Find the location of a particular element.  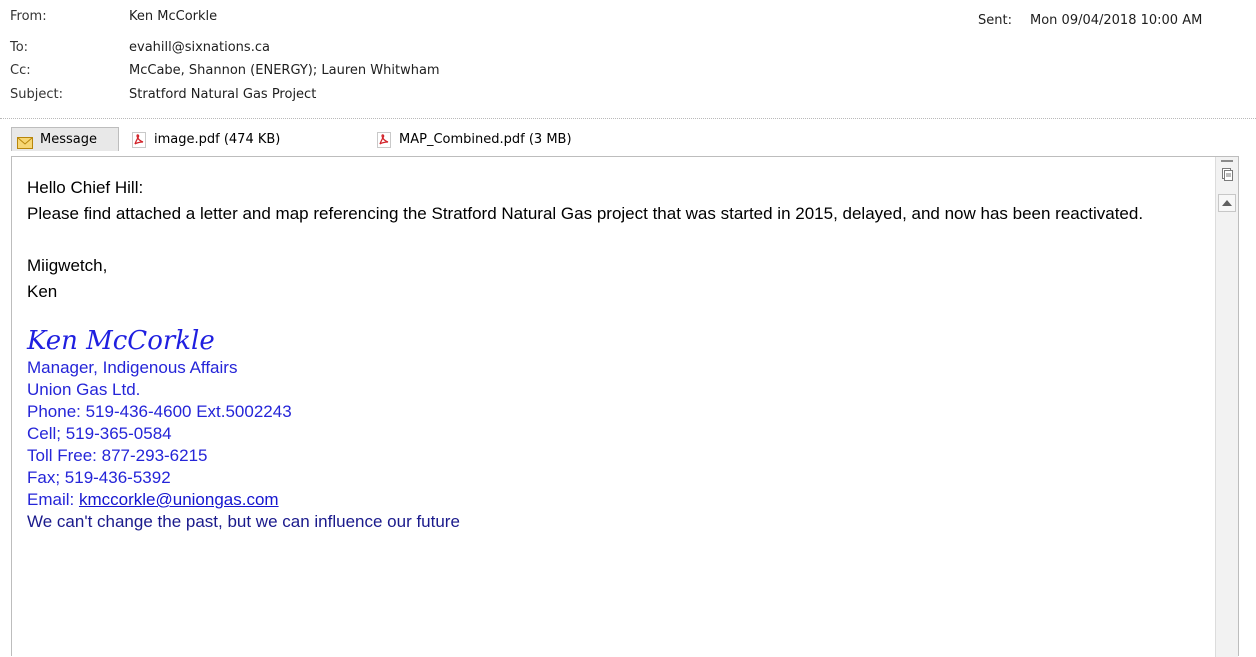

sender-first-name: Ken is located at coordinates (42, 291).